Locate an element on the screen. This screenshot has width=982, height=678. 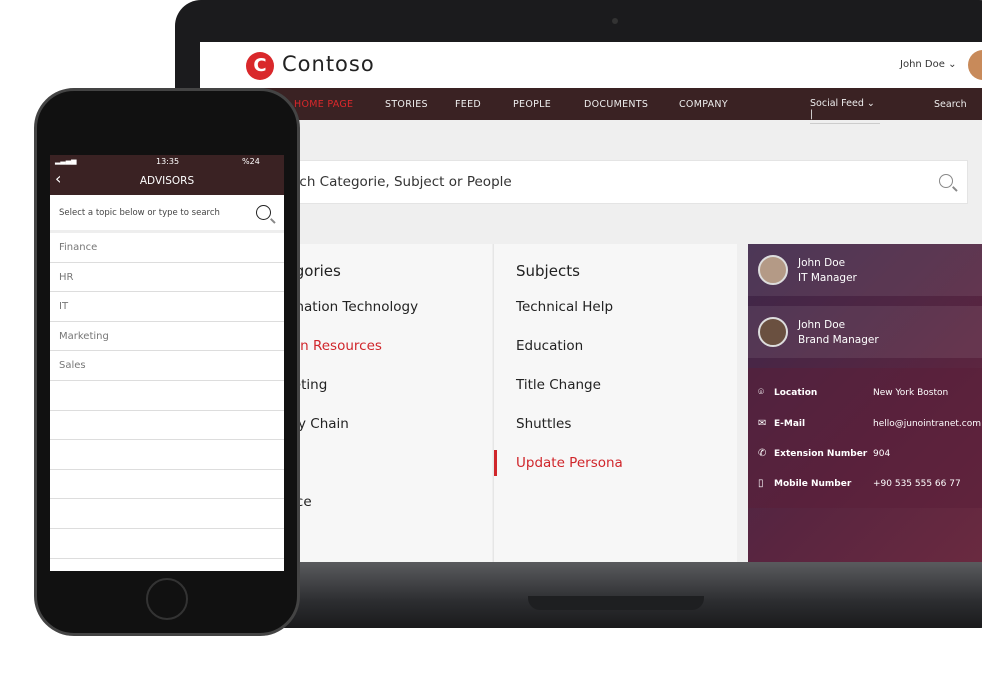
detail-label: Mobile Number is located at coordinates (813, 484).